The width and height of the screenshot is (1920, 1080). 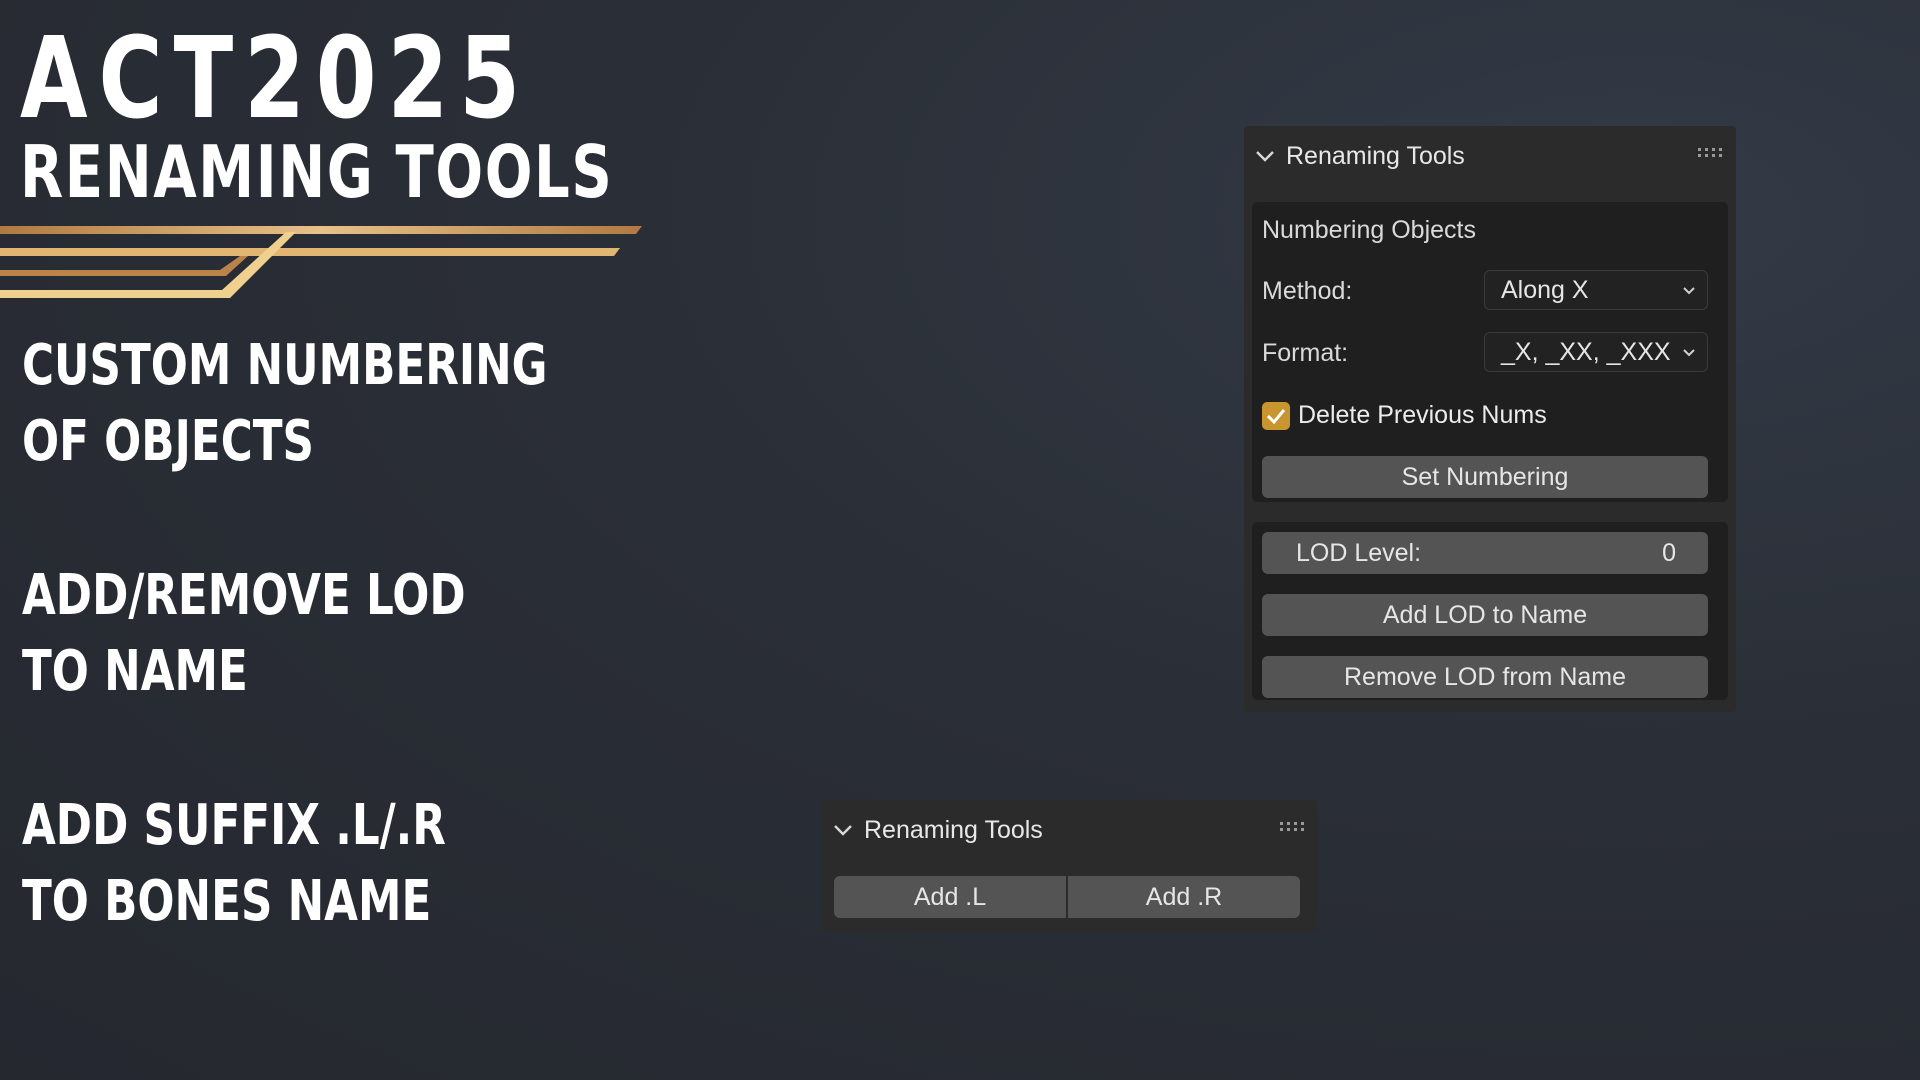 I want to click on lod-level-value: 0, so click(x=1669, y=552).